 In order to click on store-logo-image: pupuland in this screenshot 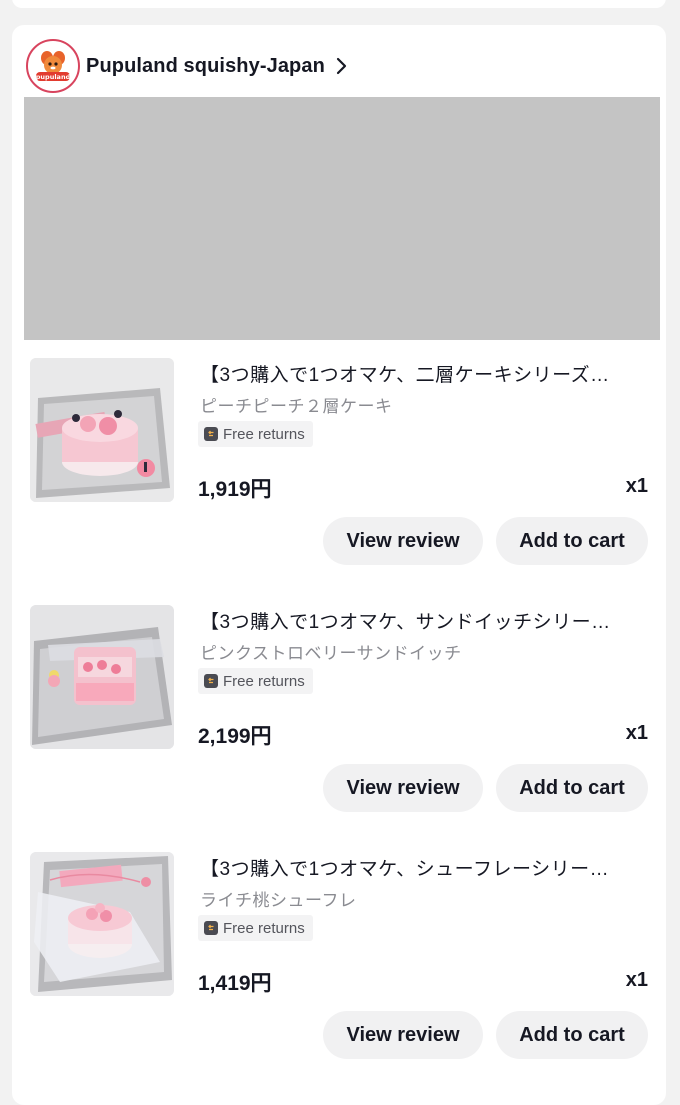, I will do `click(53, 66)`.